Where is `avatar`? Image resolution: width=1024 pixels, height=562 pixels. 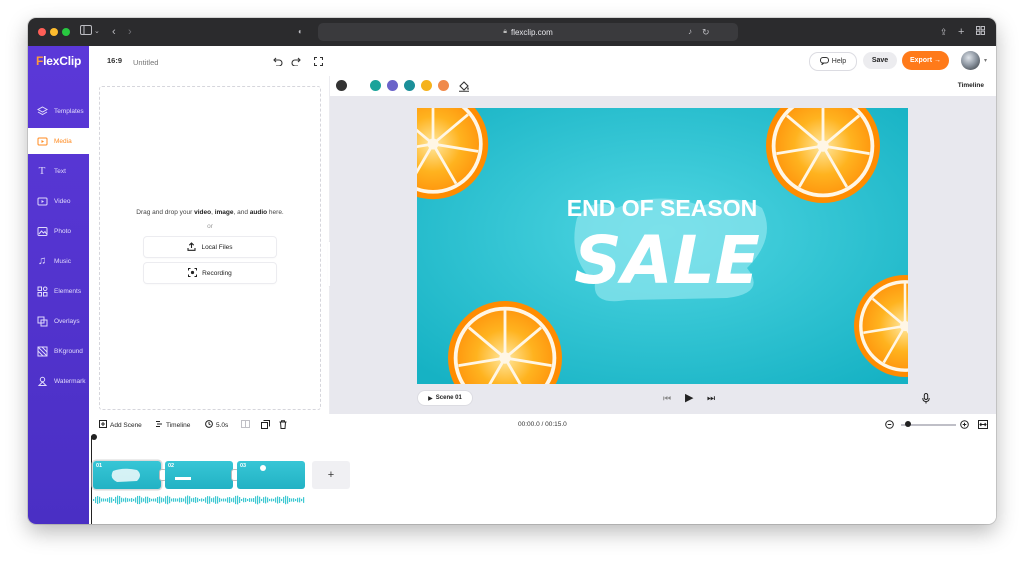 avatar is located at coordinates (970, 60).